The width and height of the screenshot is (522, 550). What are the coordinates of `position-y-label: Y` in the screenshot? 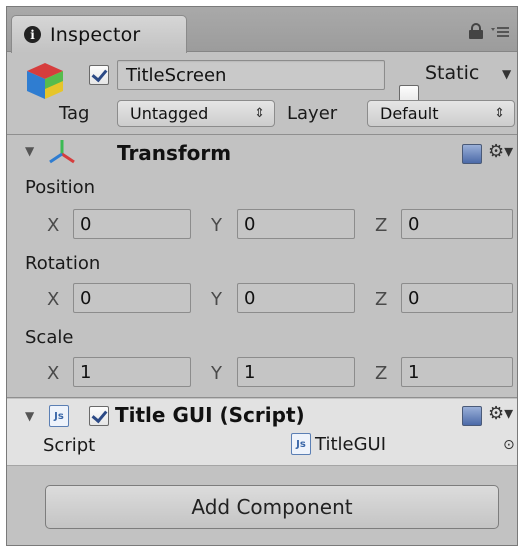 It's located at (216, 225).